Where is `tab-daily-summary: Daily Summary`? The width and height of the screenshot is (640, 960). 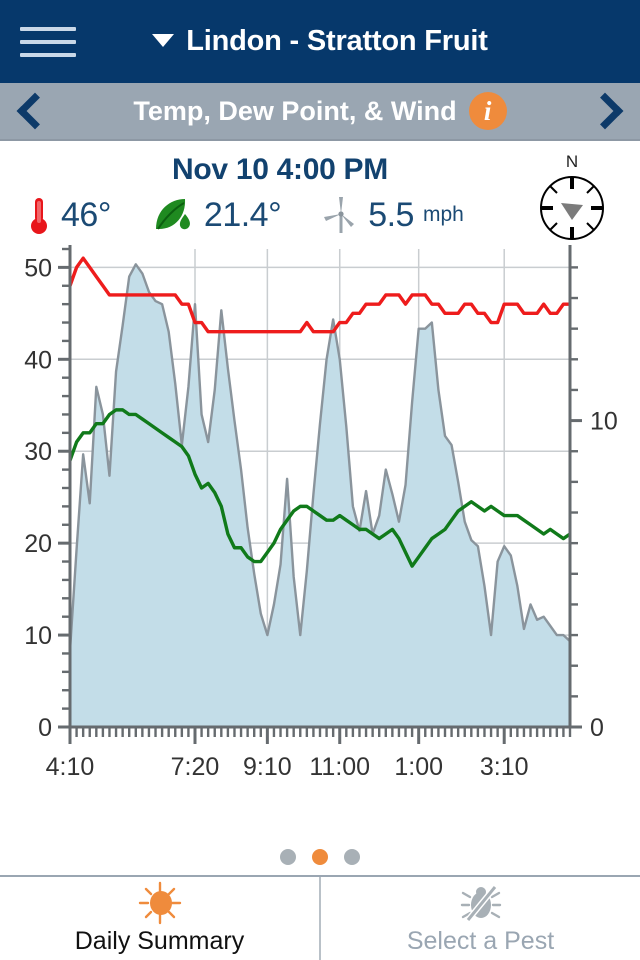
tab-daily-summary: Daily Summary is located at coordinates (159, 918).